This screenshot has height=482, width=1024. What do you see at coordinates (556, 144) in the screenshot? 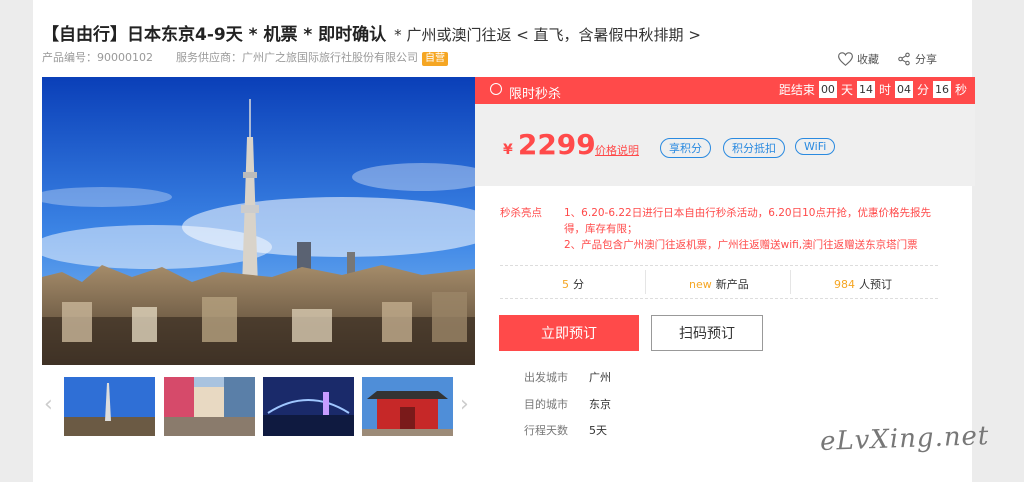
I see `price-value: 2299` at bounding box center [556, 144].